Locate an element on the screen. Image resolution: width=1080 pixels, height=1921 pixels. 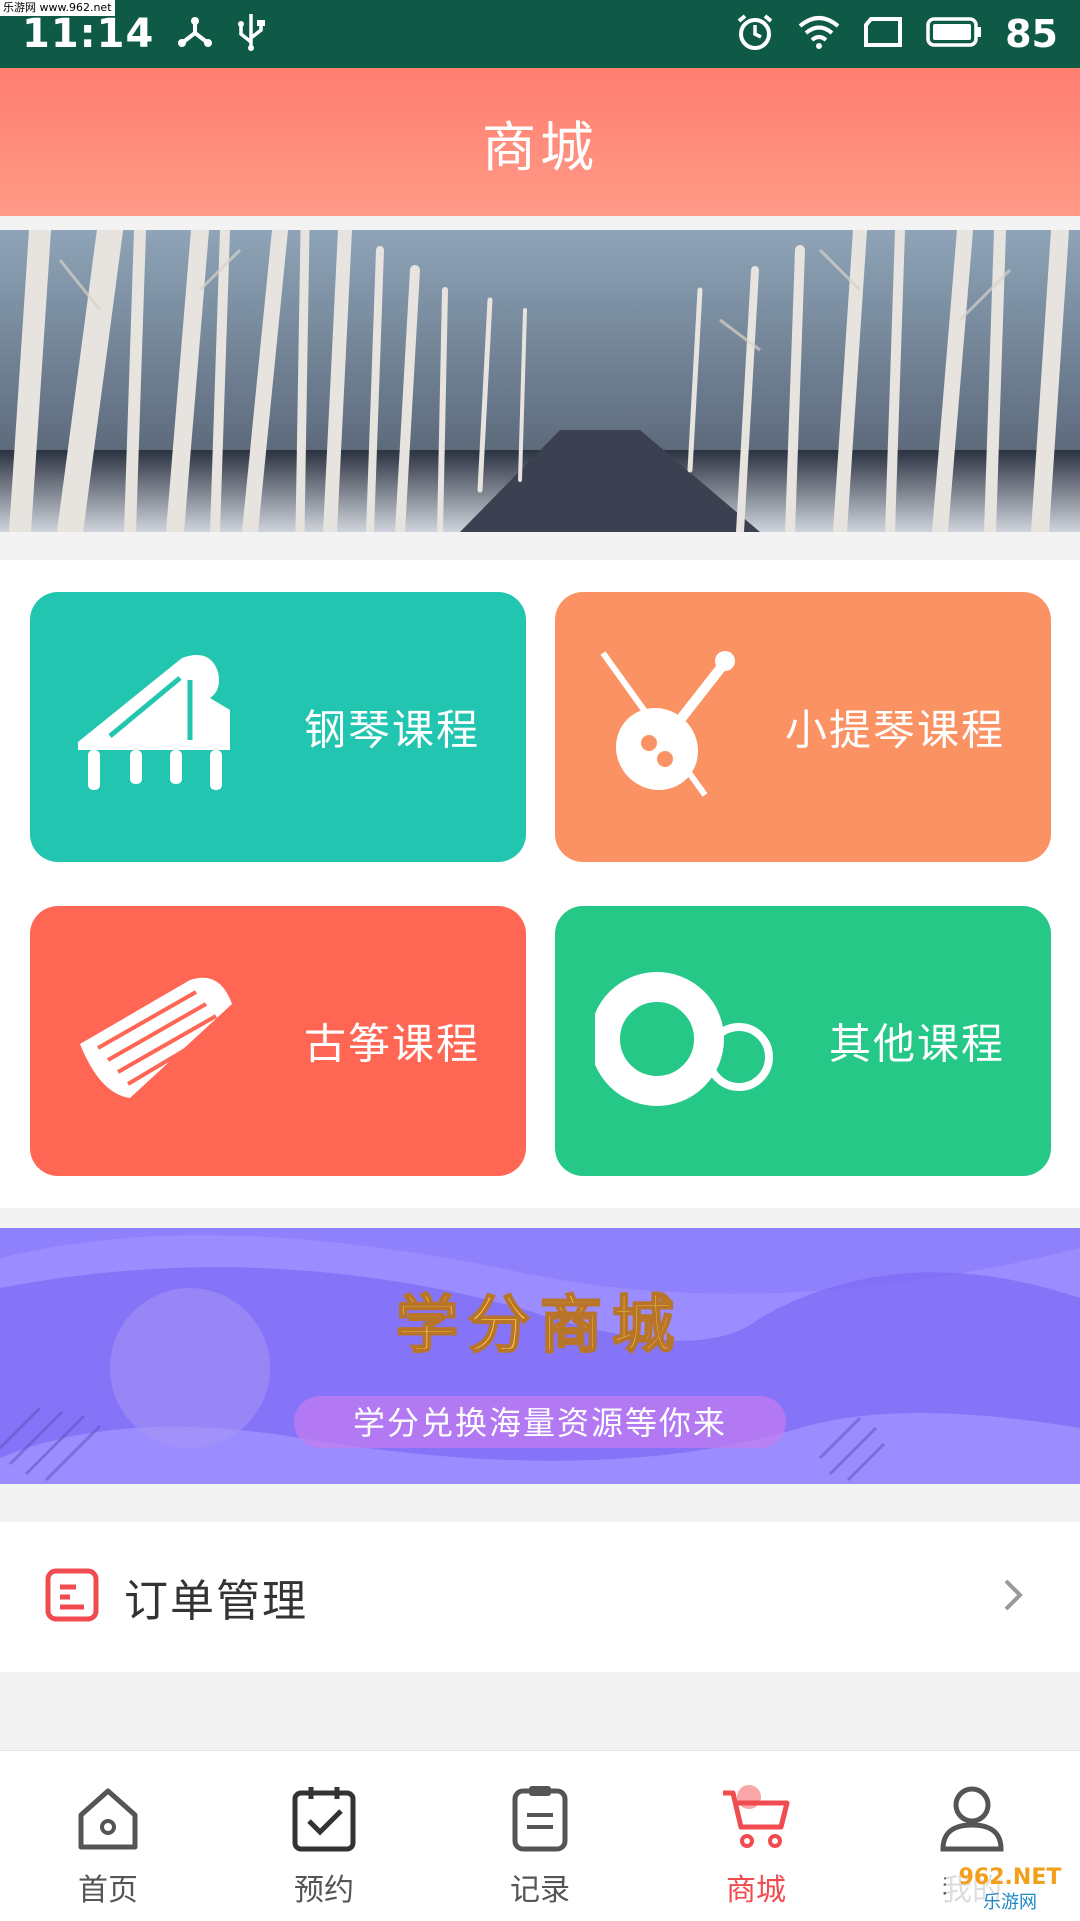
nav-records-label: 记录 is located at coordinates (540, 1890).